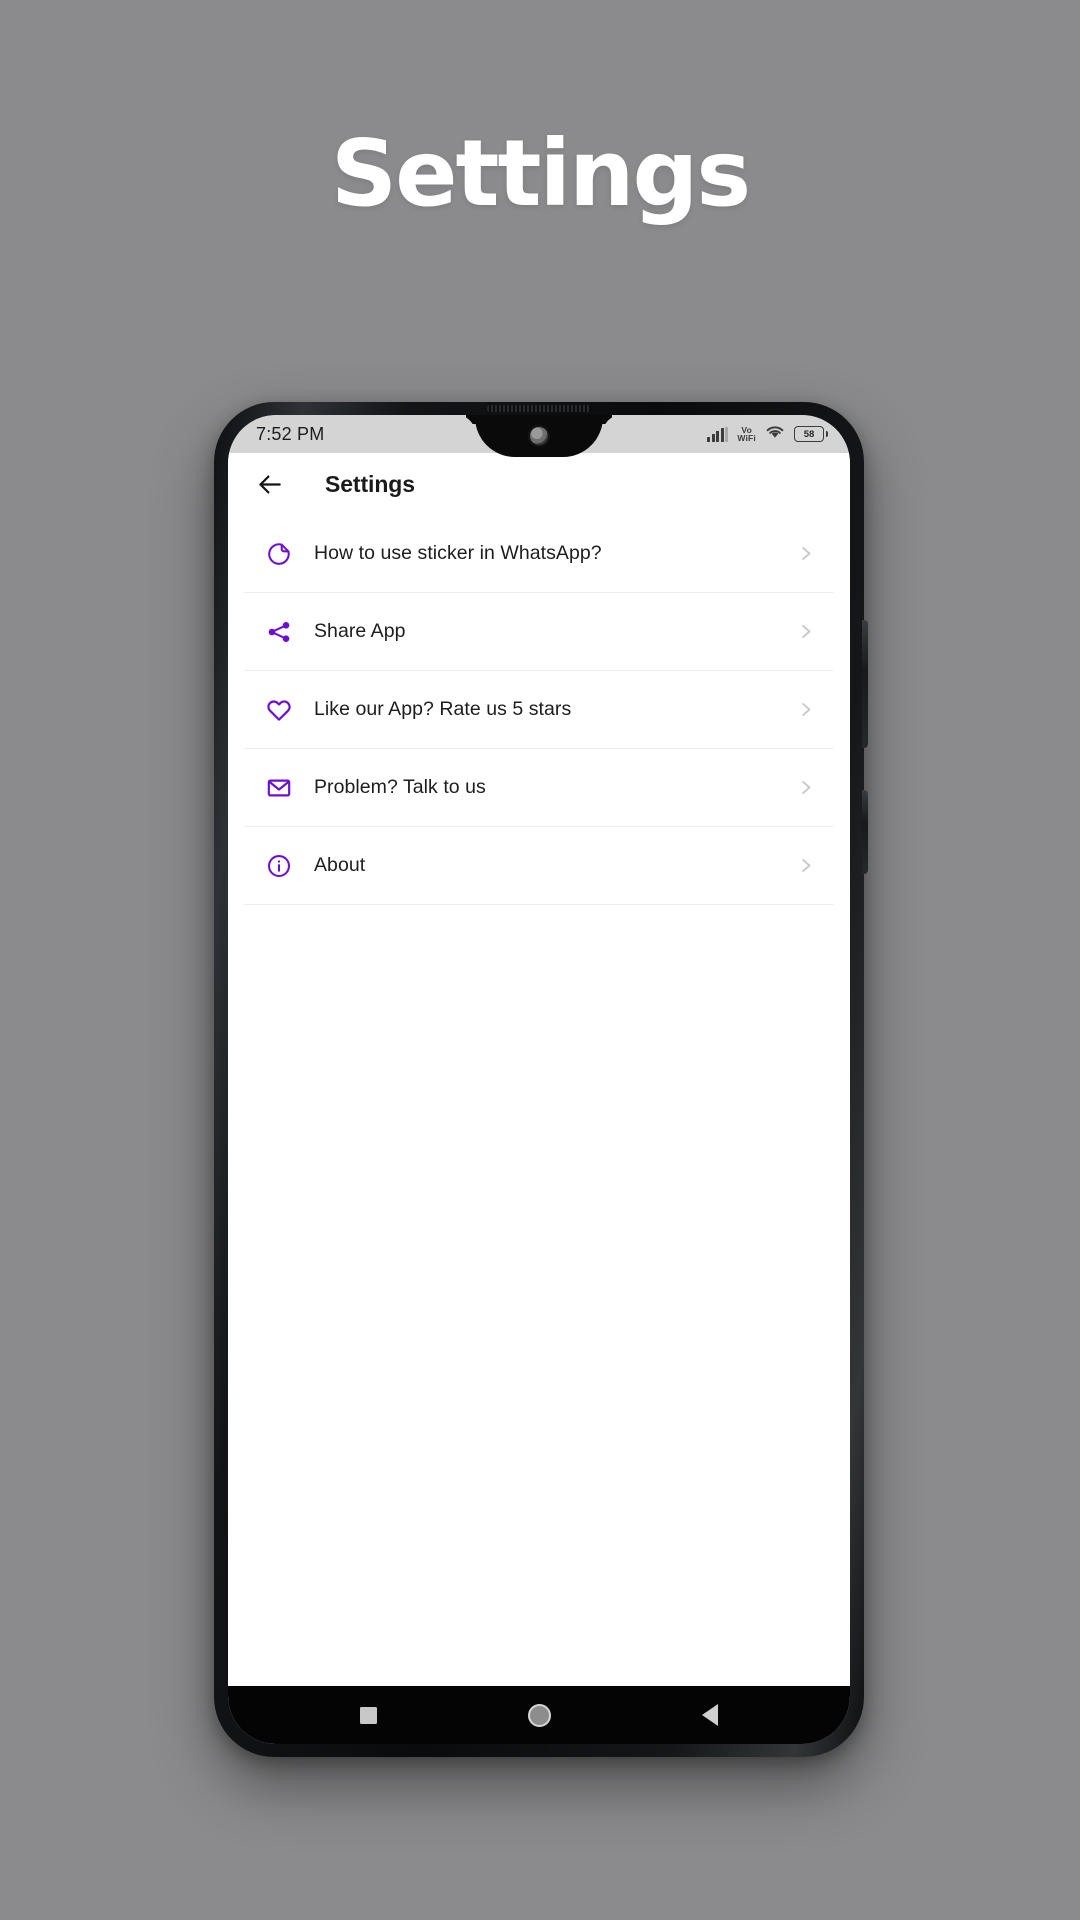 This screenshot has width=1080, height=1920. I want to click on status-bar-icons: Vo WiFi 58, so click(767, 434).